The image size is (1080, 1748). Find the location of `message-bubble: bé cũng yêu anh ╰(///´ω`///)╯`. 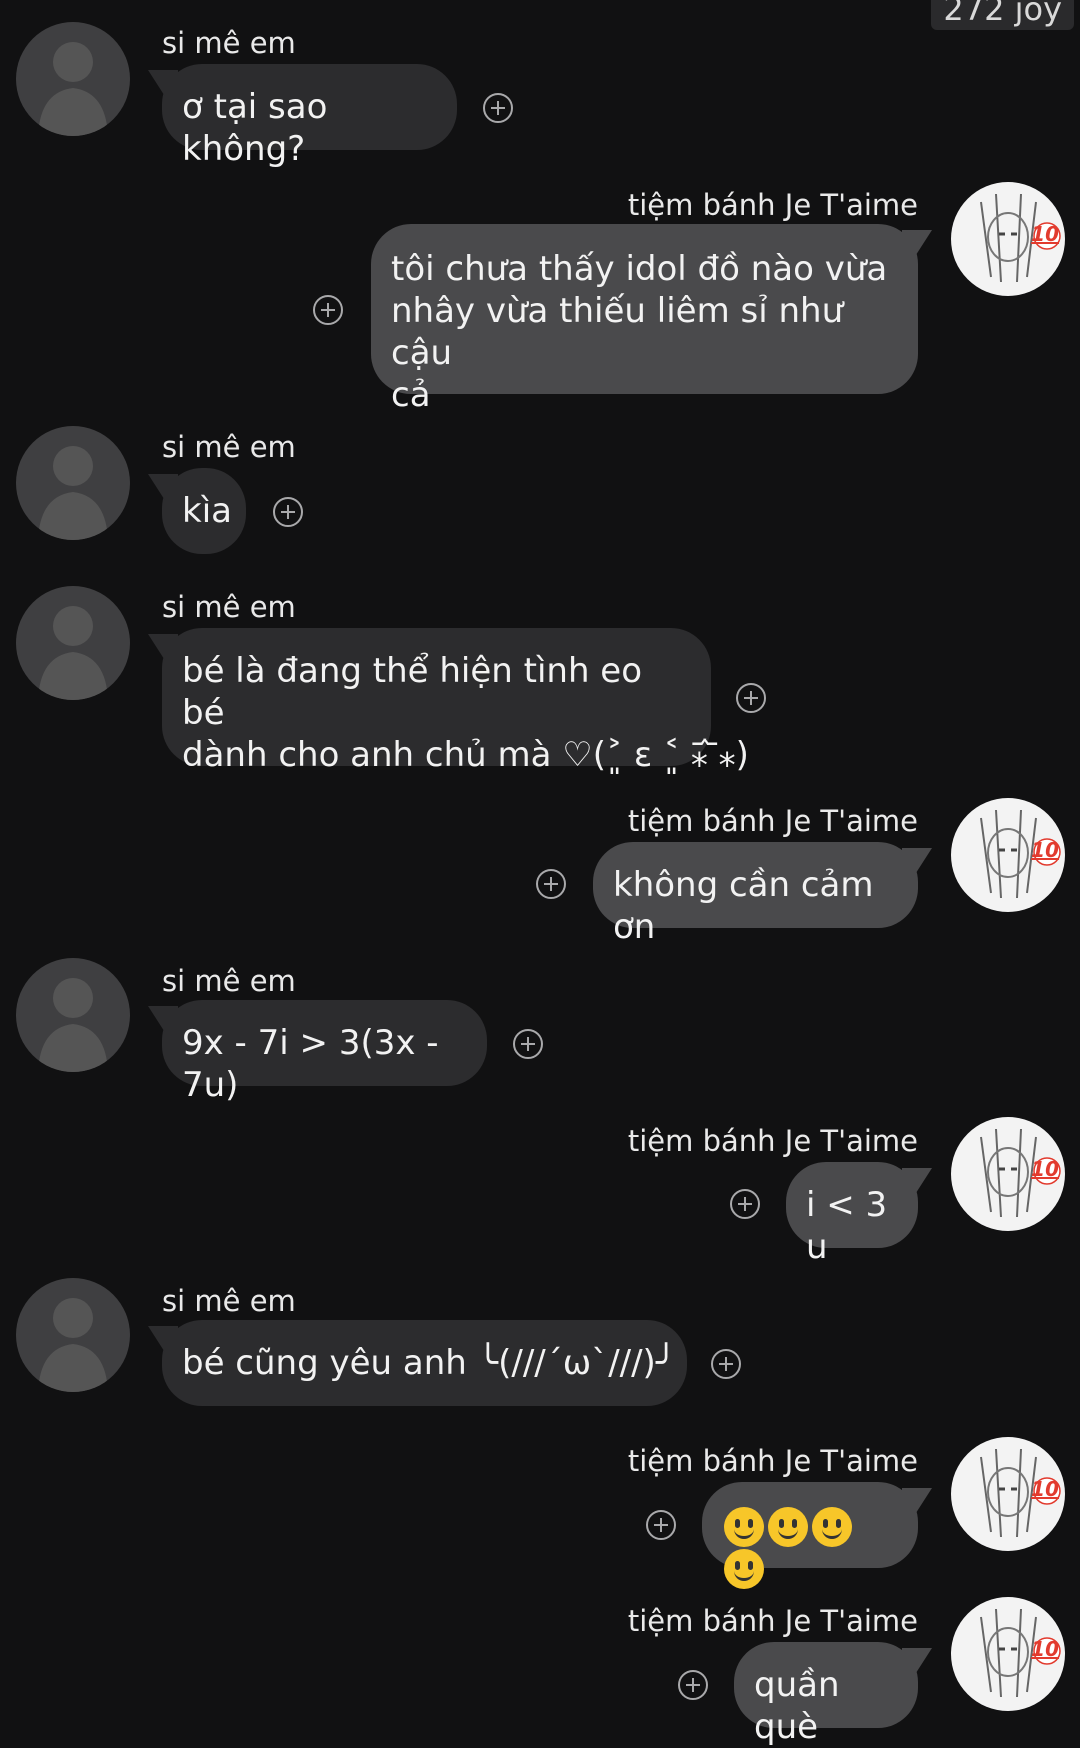

message-bubble: bé cũng yêu anh ╰(///´ω`///)╯ is located at coordinates (424, 1363).